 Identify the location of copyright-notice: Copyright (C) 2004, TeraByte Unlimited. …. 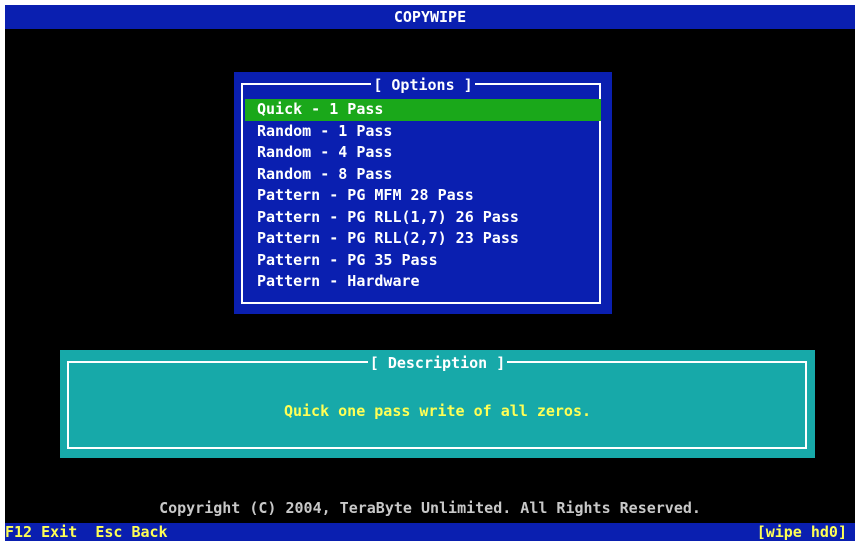
(430, 508).